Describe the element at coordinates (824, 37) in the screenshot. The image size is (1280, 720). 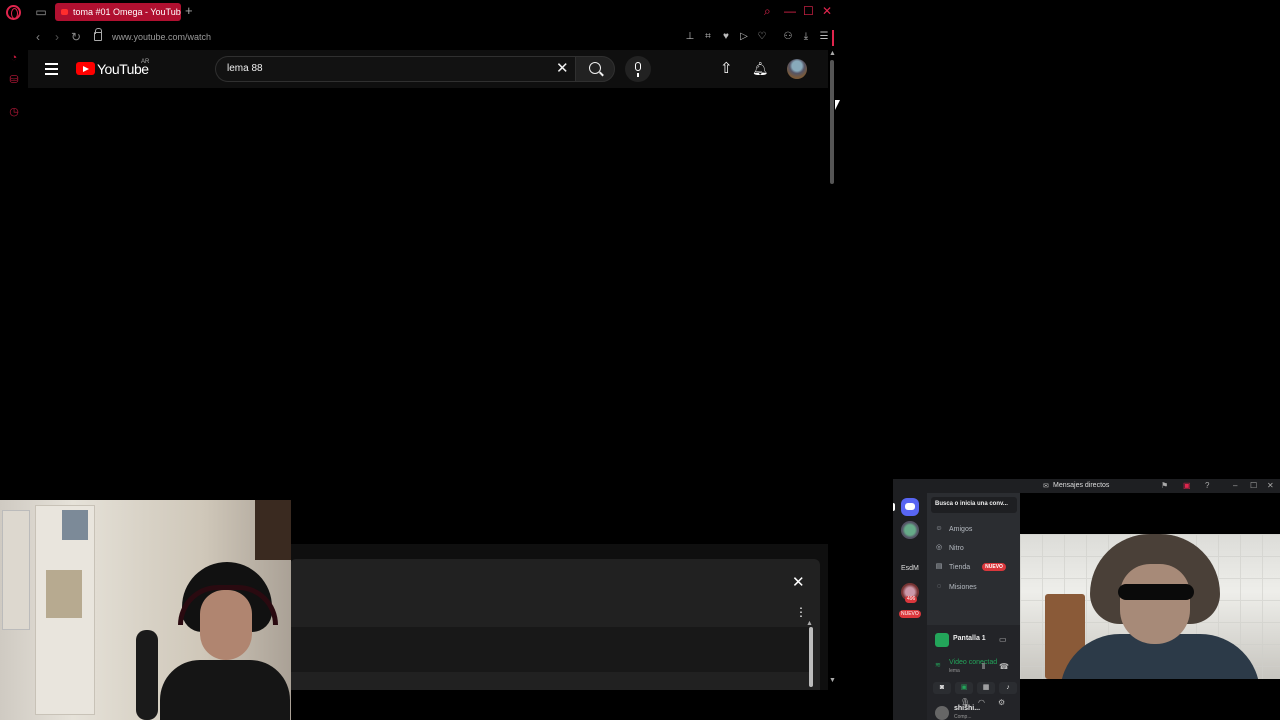
I see `easy-setup-icon: ☰` at that location.